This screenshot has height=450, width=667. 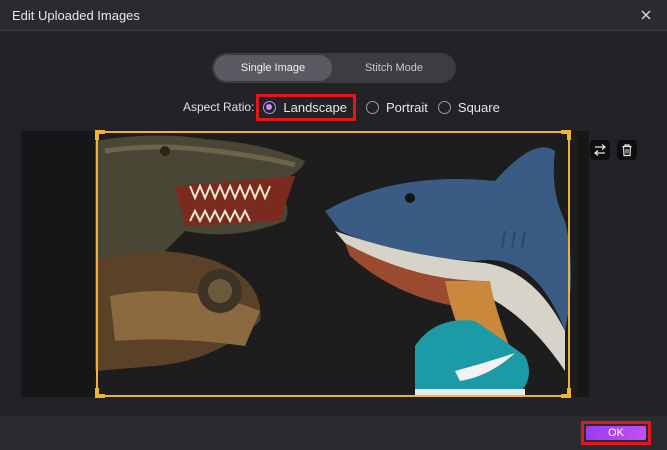 I want to click on square-label: Square, so click(x=478, y=107).